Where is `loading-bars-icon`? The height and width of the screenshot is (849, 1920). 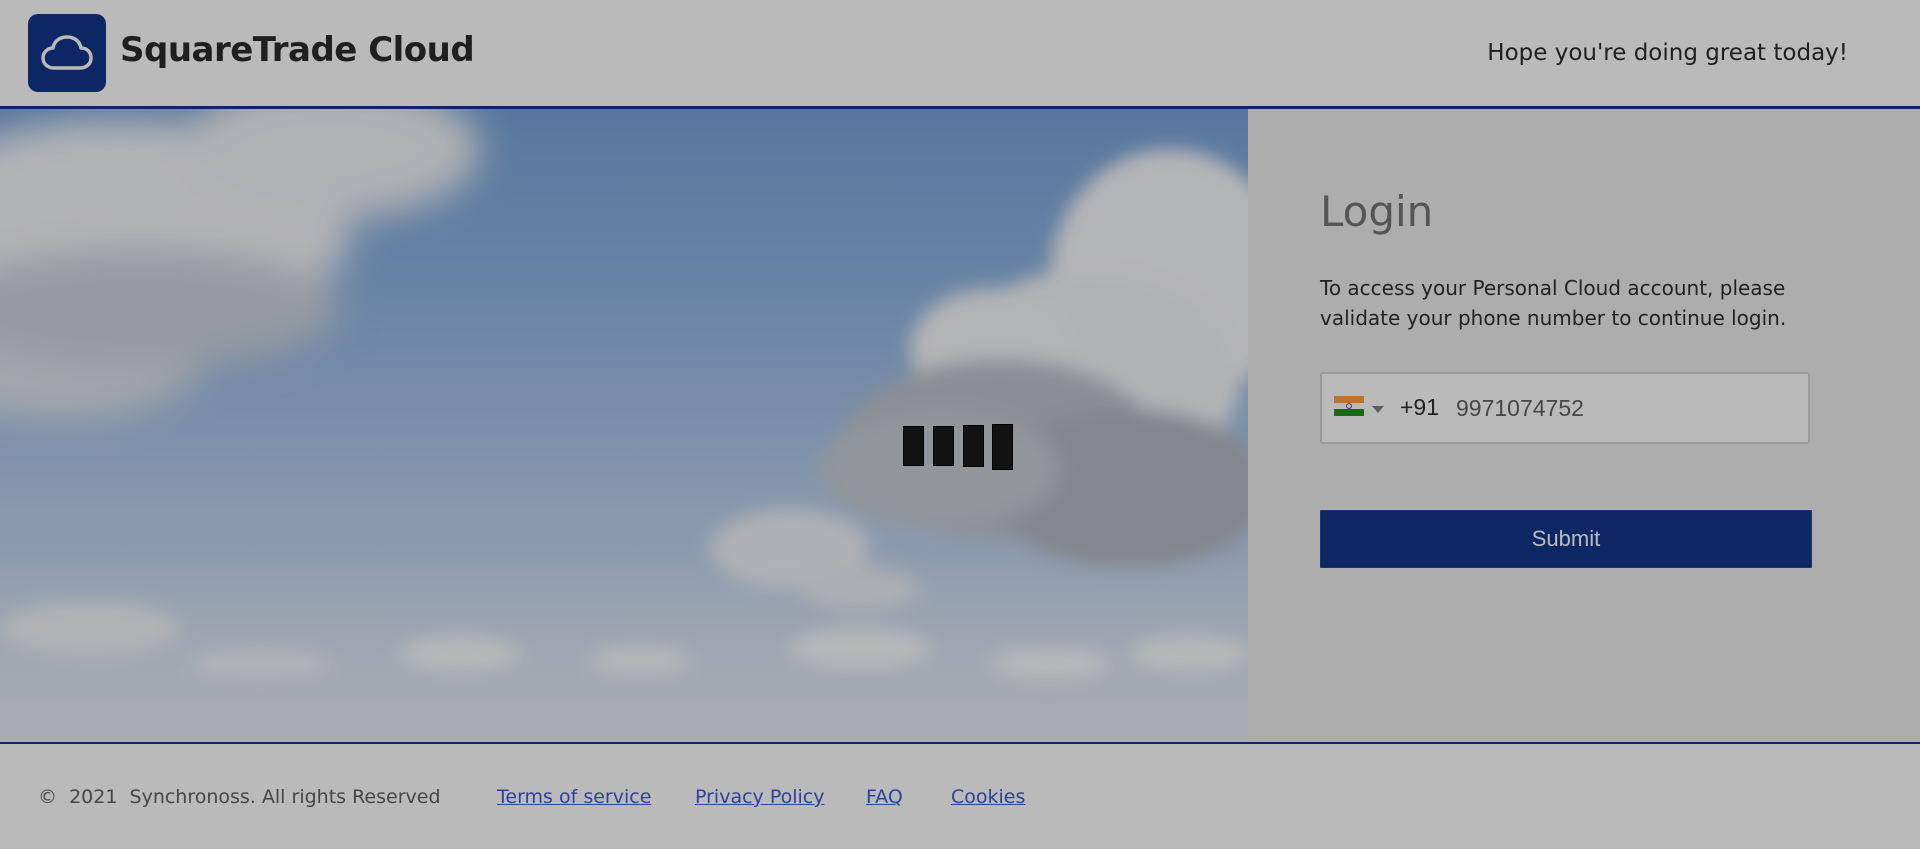 loading-bars-icon is located at coordinates (958, 448).